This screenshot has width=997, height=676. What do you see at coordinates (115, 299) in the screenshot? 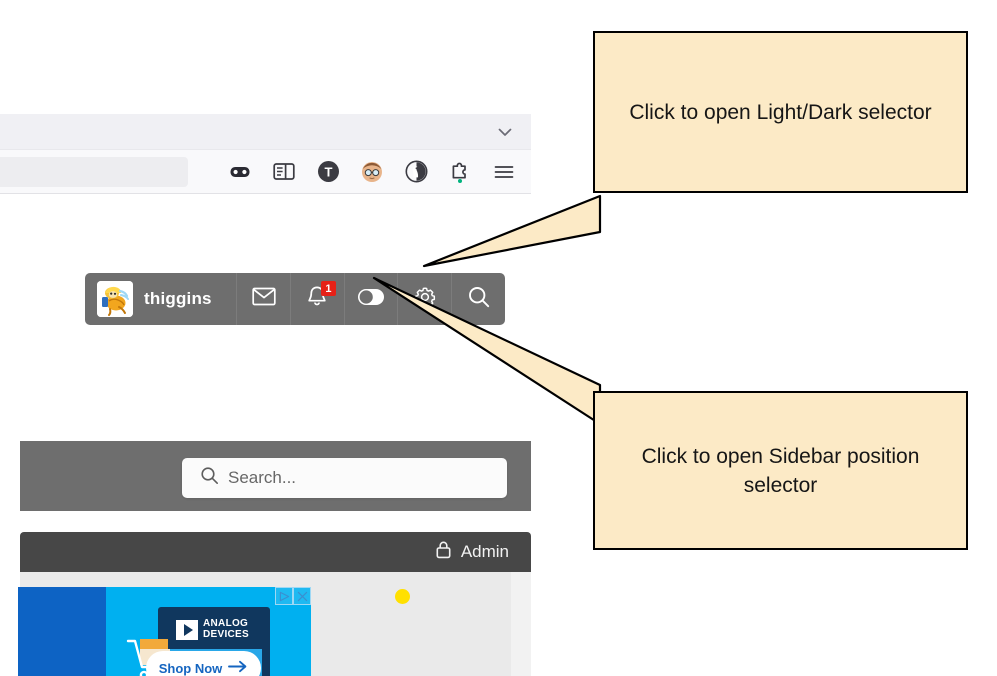
I see `avatar` at bounding box center [115, 299].